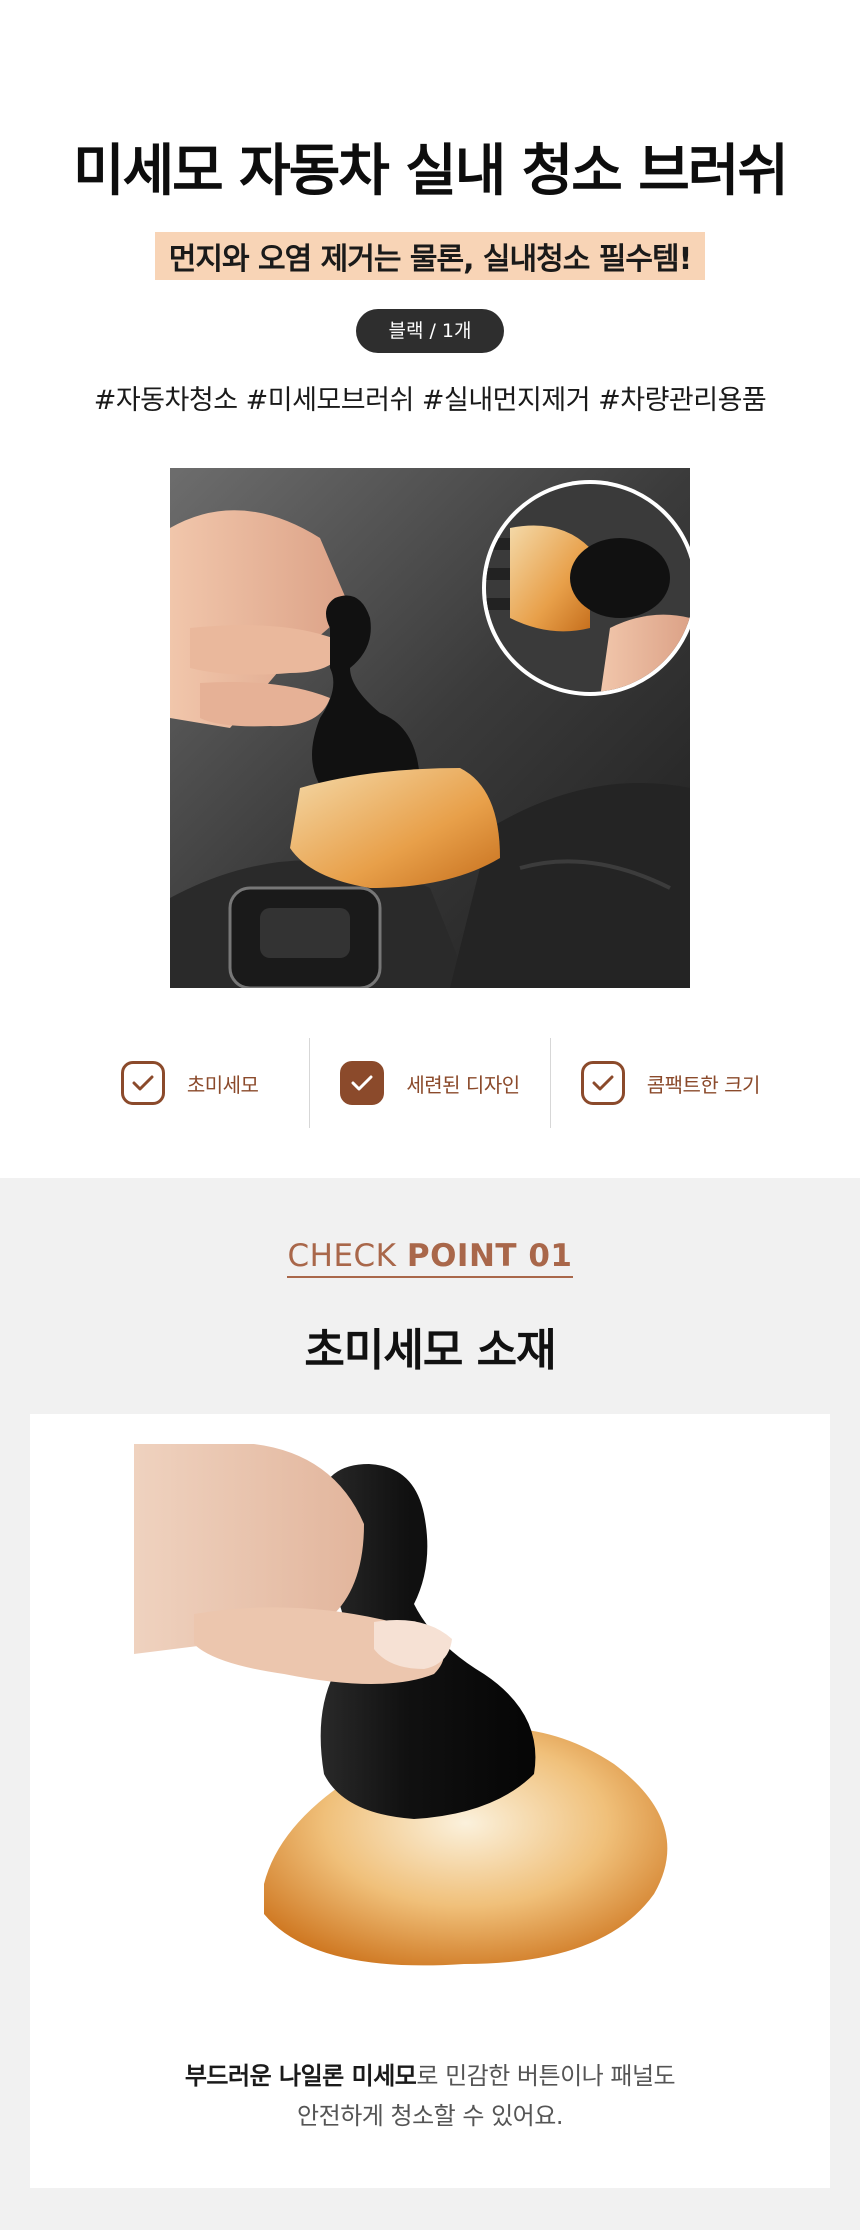  I want to click on checkpoint-number: POINT 01, so click(489, 1256).